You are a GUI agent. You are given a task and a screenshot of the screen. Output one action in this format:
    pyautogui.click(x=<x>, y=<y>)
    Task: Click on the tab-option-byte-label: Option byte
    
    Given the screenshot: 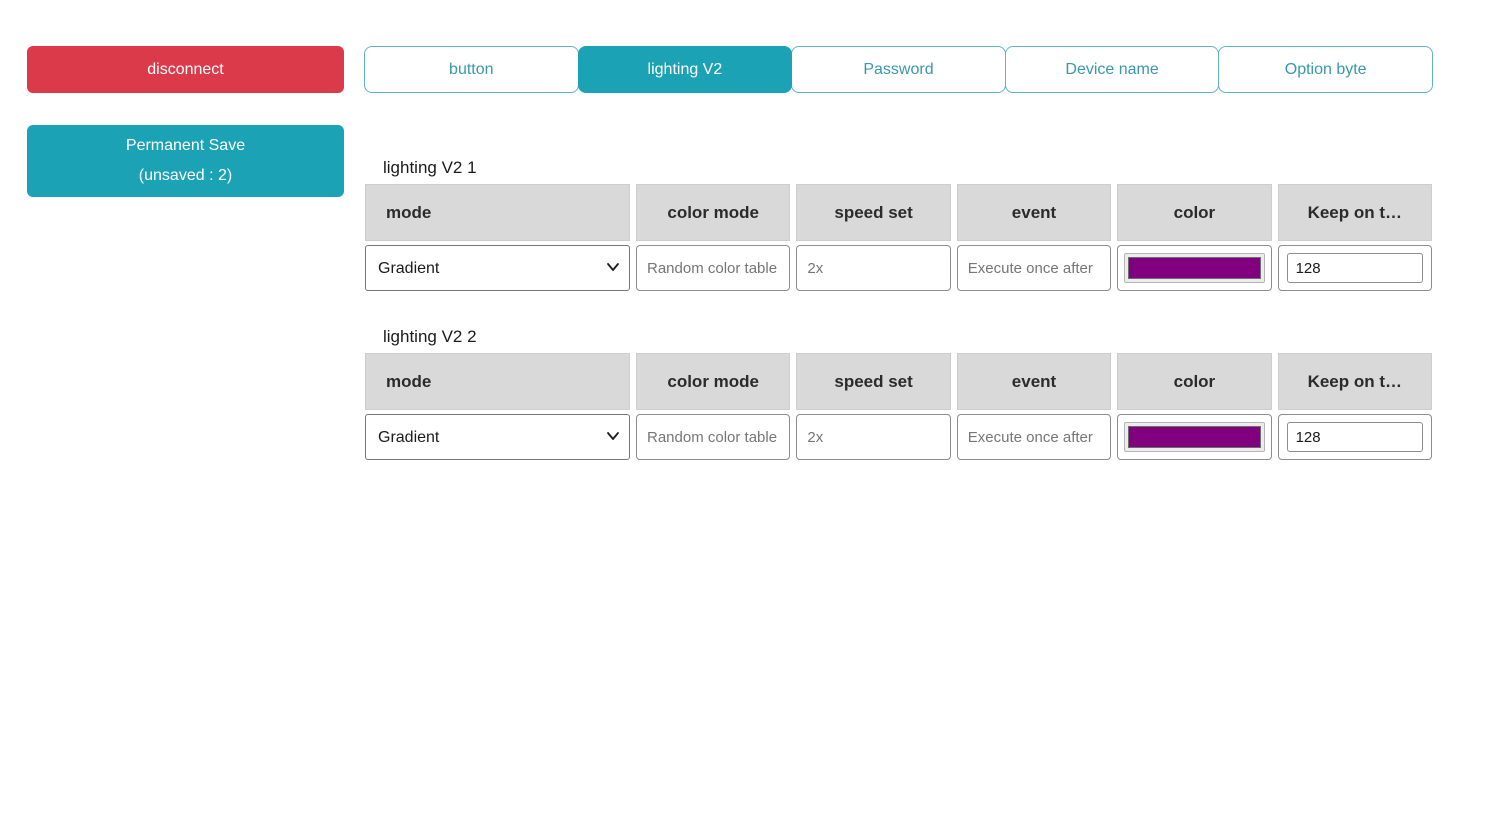 What is the action you would take?
    pyautogui.click(x=1325, y=69)
    